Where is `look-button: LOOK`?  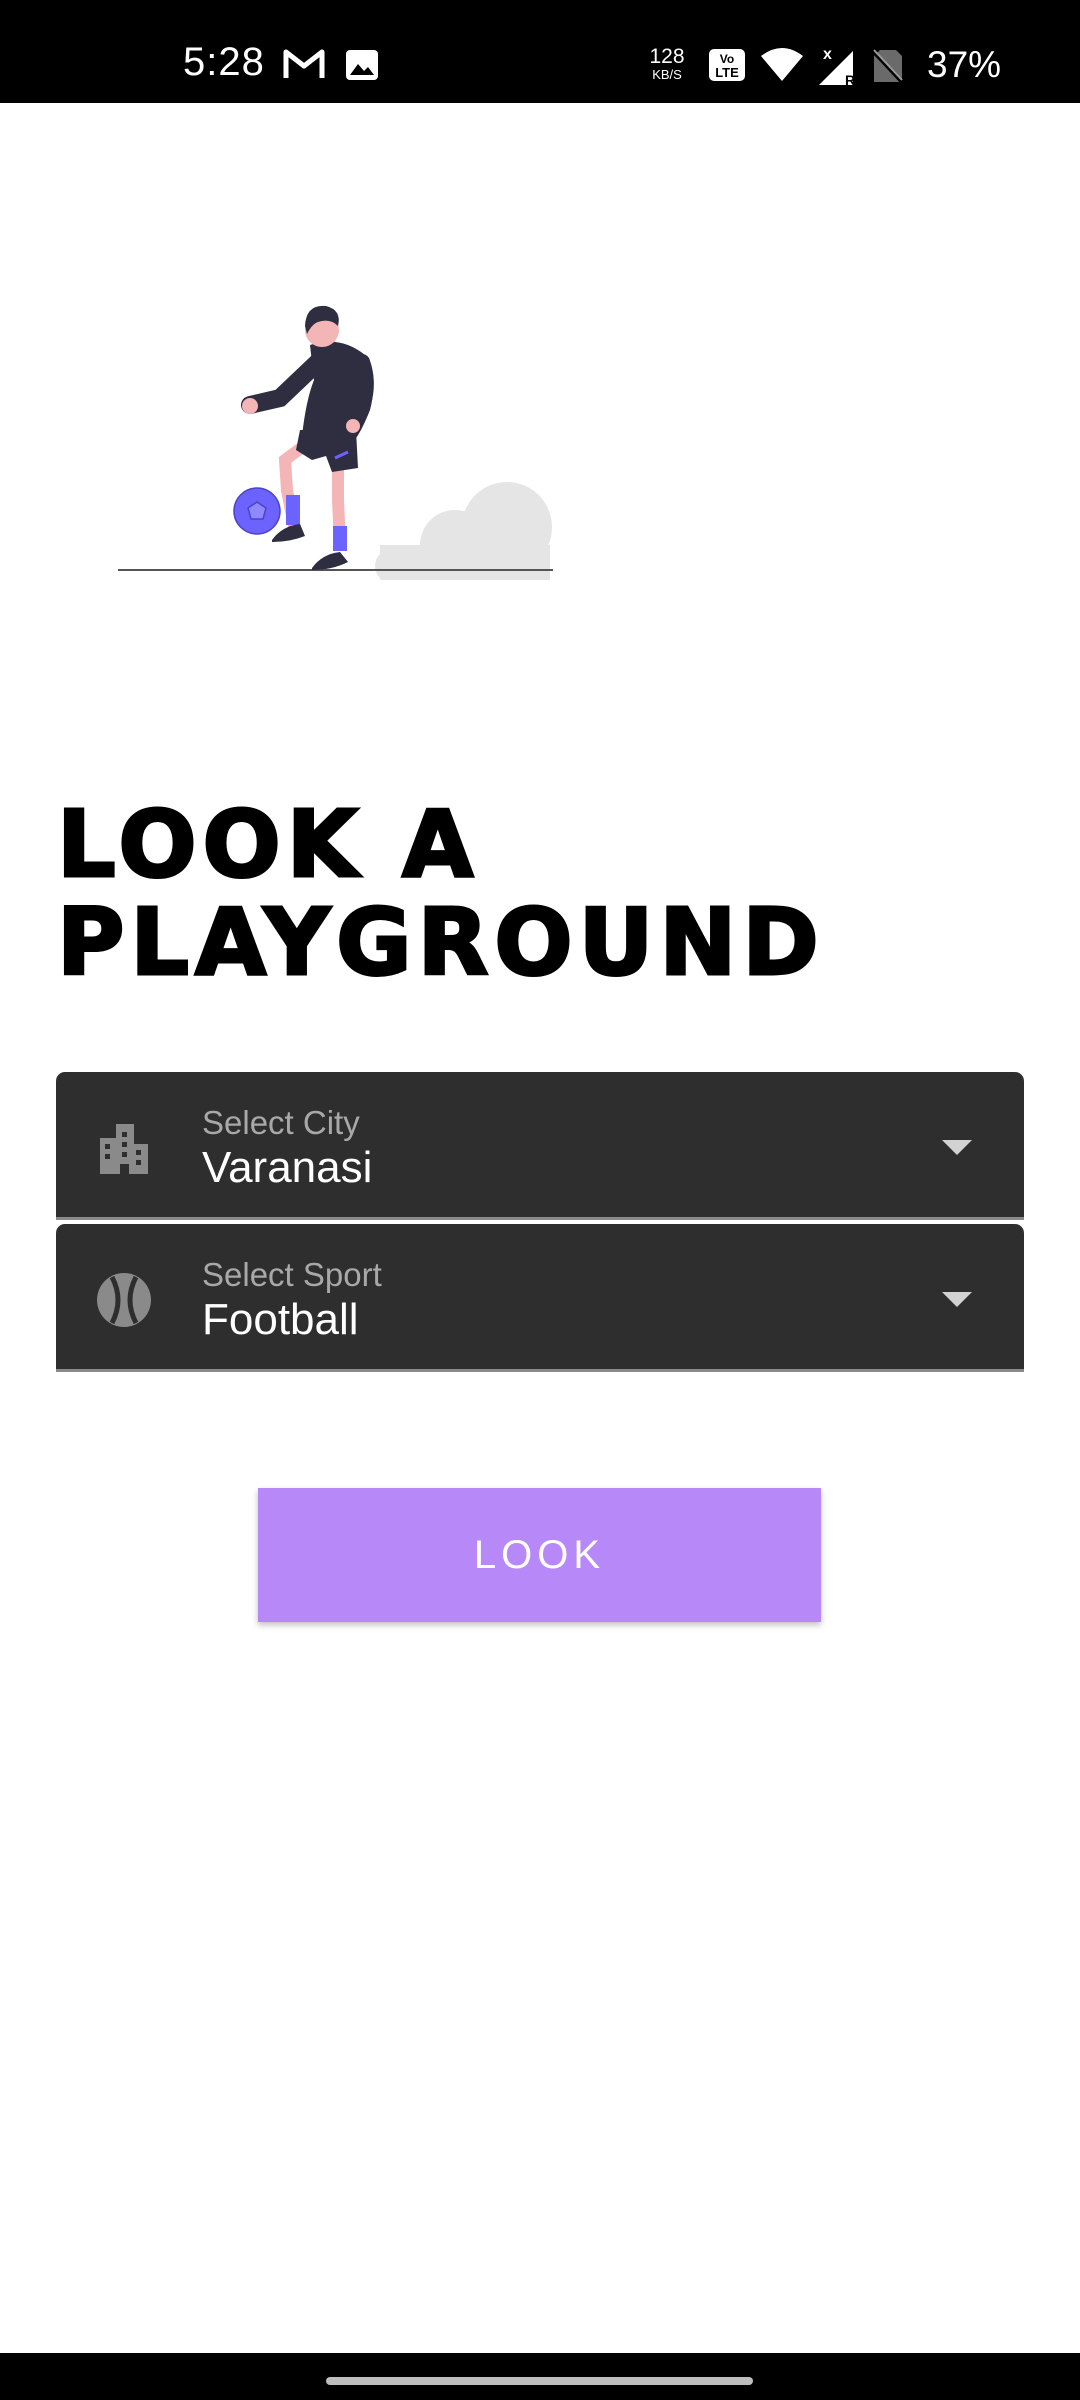
look-button: LOOK is located at coordinates (539, 1555).